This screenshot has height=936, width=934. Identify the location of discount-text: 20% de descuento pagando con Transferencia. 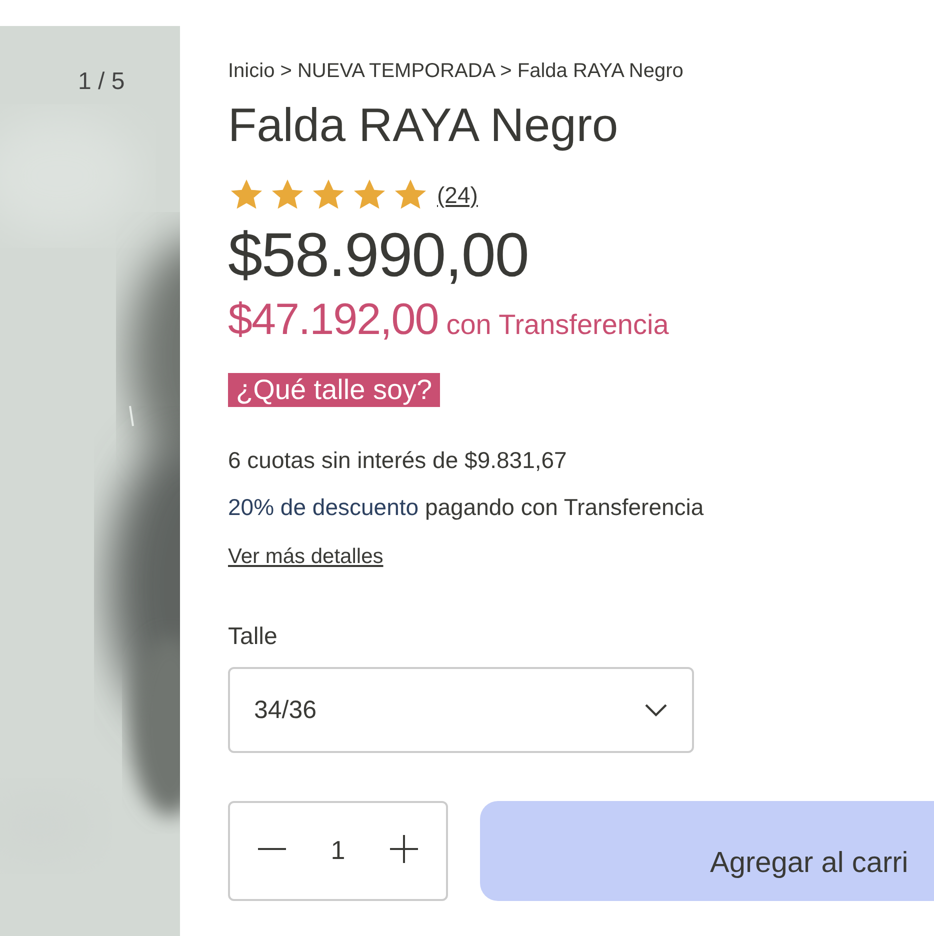
(466, 507).